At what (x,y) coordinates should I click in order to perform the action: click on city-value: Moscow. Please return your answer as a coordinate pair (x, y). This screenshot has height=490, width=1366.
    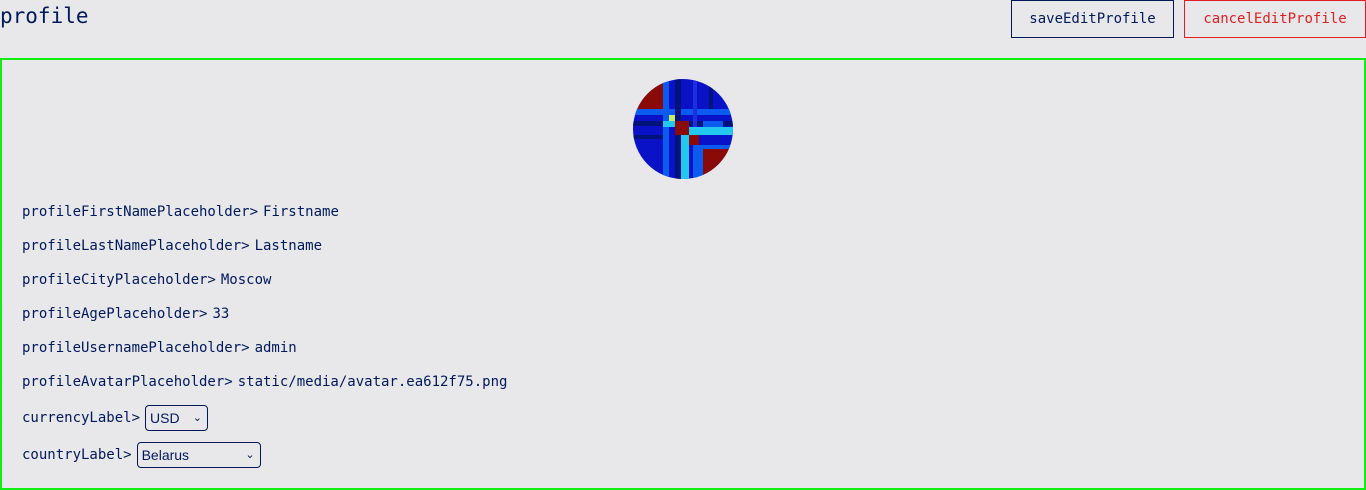
    Looking at the image, I should click on (246, 280).